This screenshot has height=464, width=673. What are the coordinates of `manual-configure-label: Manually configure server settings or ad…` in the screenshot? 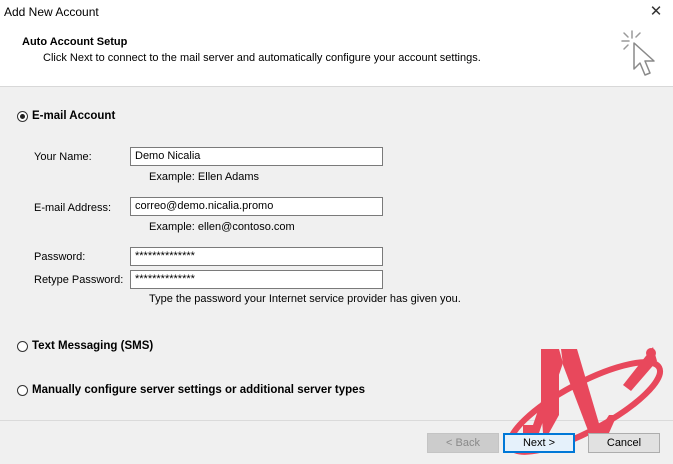 It's located at (198, 390).